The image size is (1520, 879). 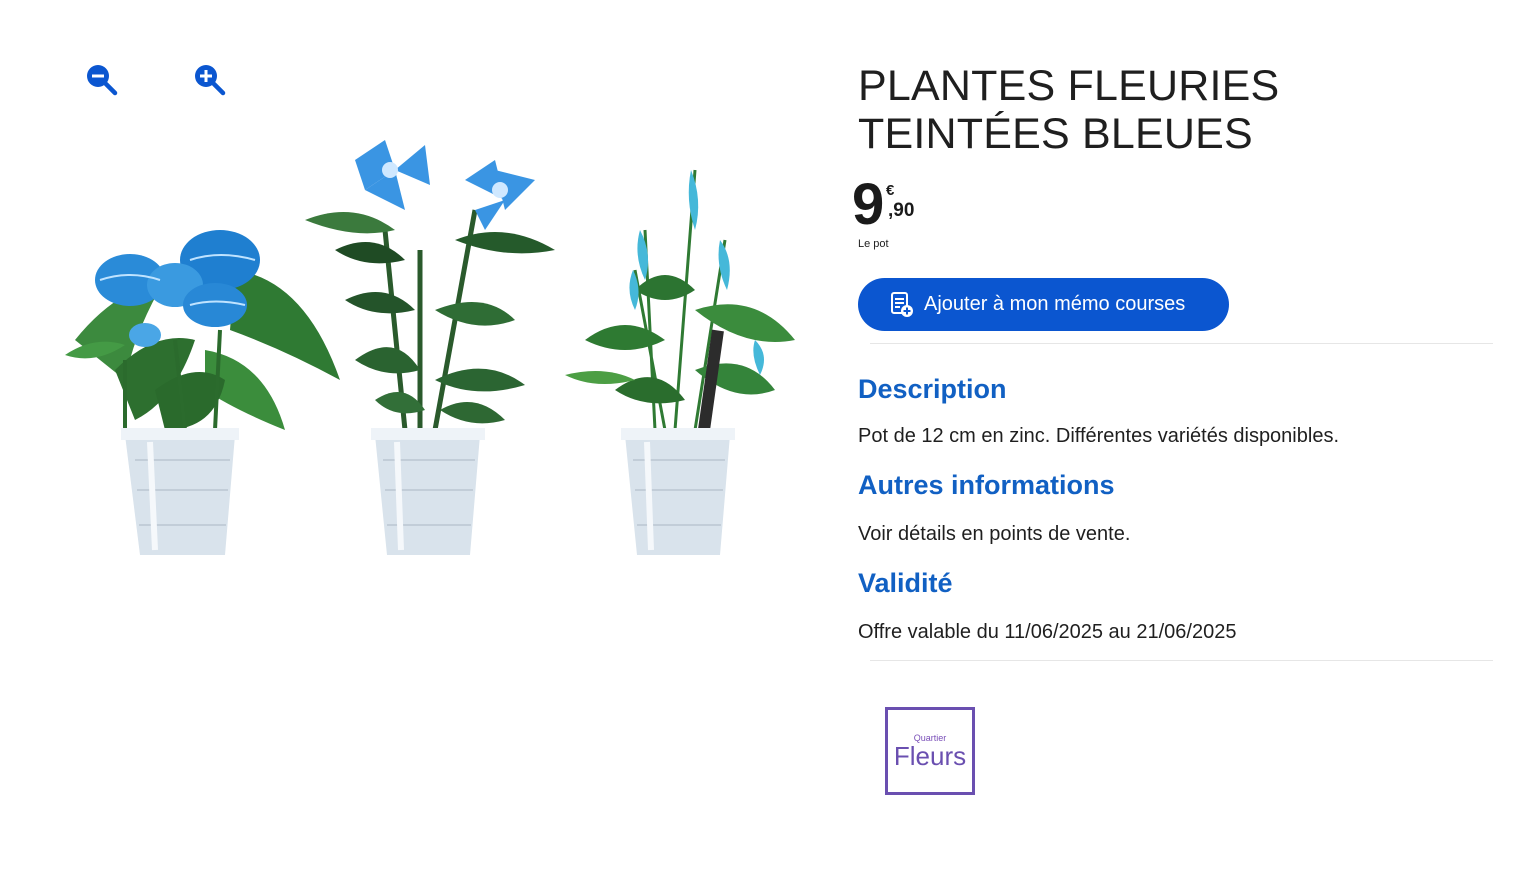 I want to click on brand-logo: Quartier Fleurs, so click(x=930, y=751).